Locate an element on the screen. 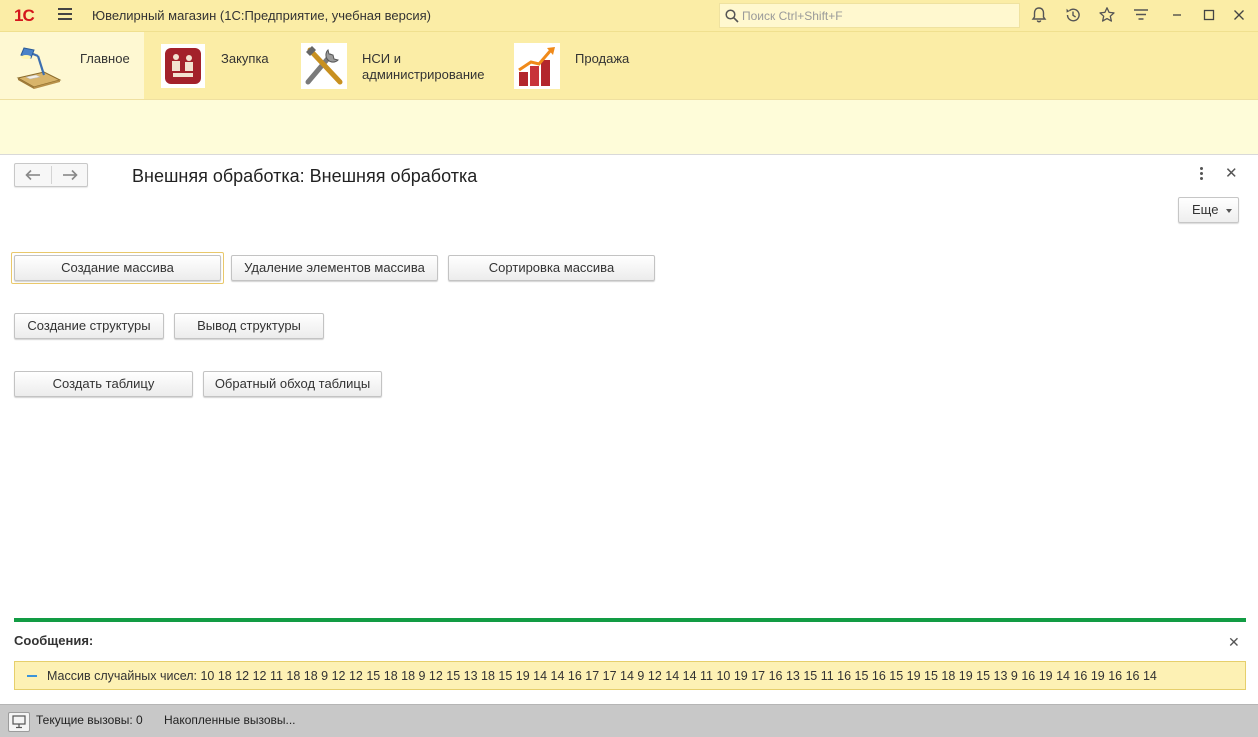 Image resolution: width=1258 pixels, height=737 pixels. messages-title: Сообщения: is located at coordinates (54, 640).